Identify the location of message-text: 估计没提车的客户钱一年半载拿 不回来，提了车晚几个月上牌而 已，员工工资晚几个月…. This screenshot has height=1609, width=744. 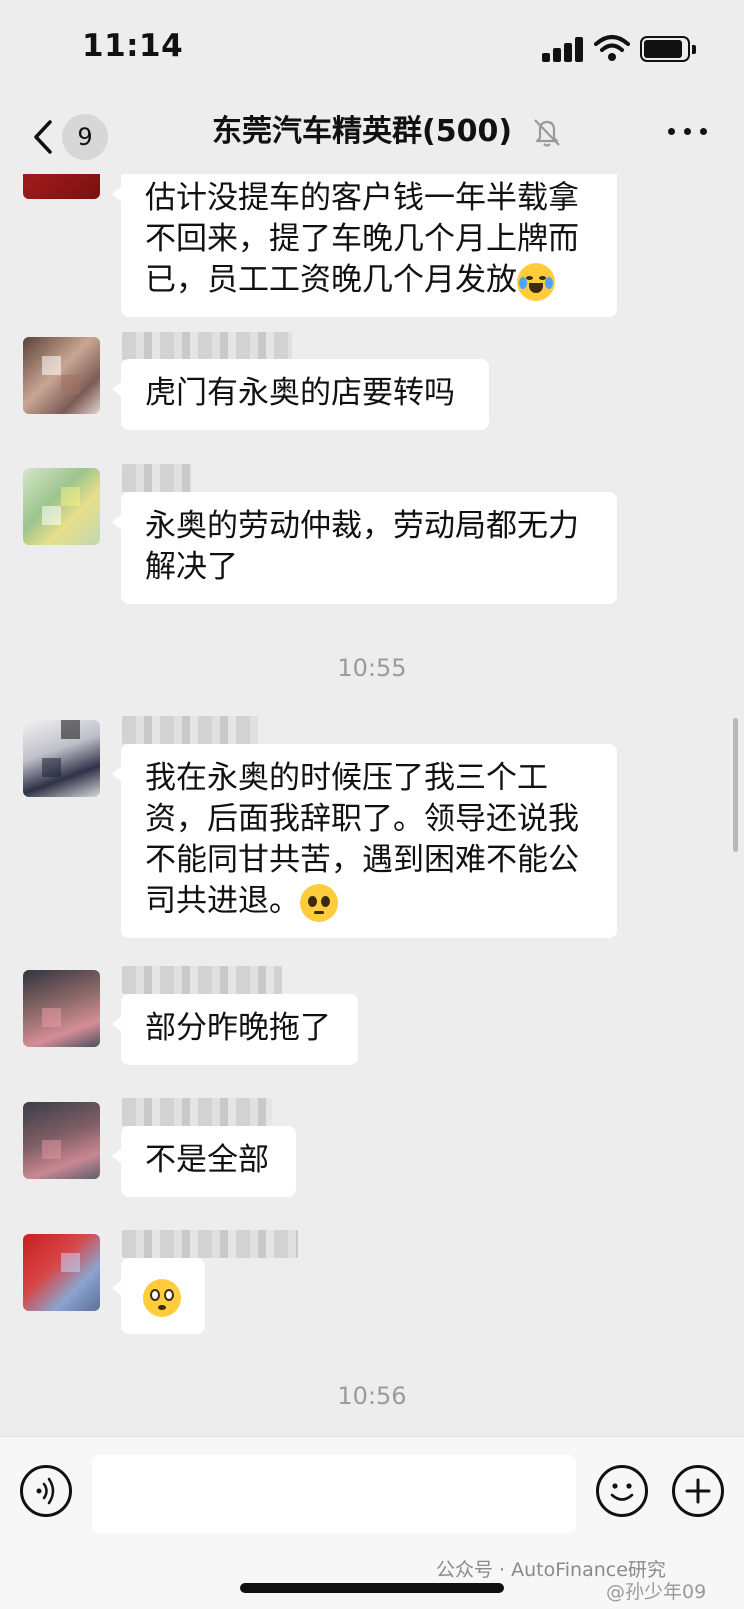
(362, 239).